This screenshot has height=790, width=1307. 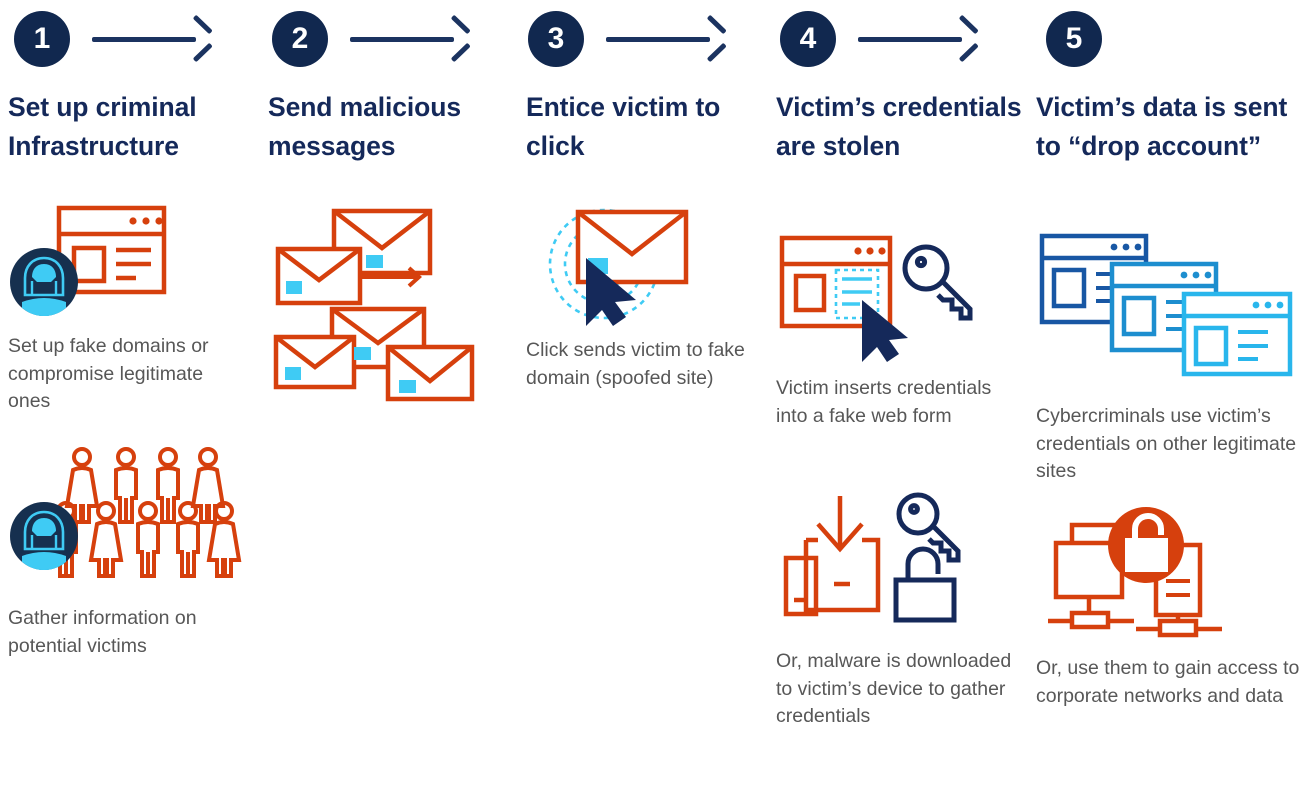 I want to click on step-2-heading: Send malicious messages, so click(x=364, y=126).